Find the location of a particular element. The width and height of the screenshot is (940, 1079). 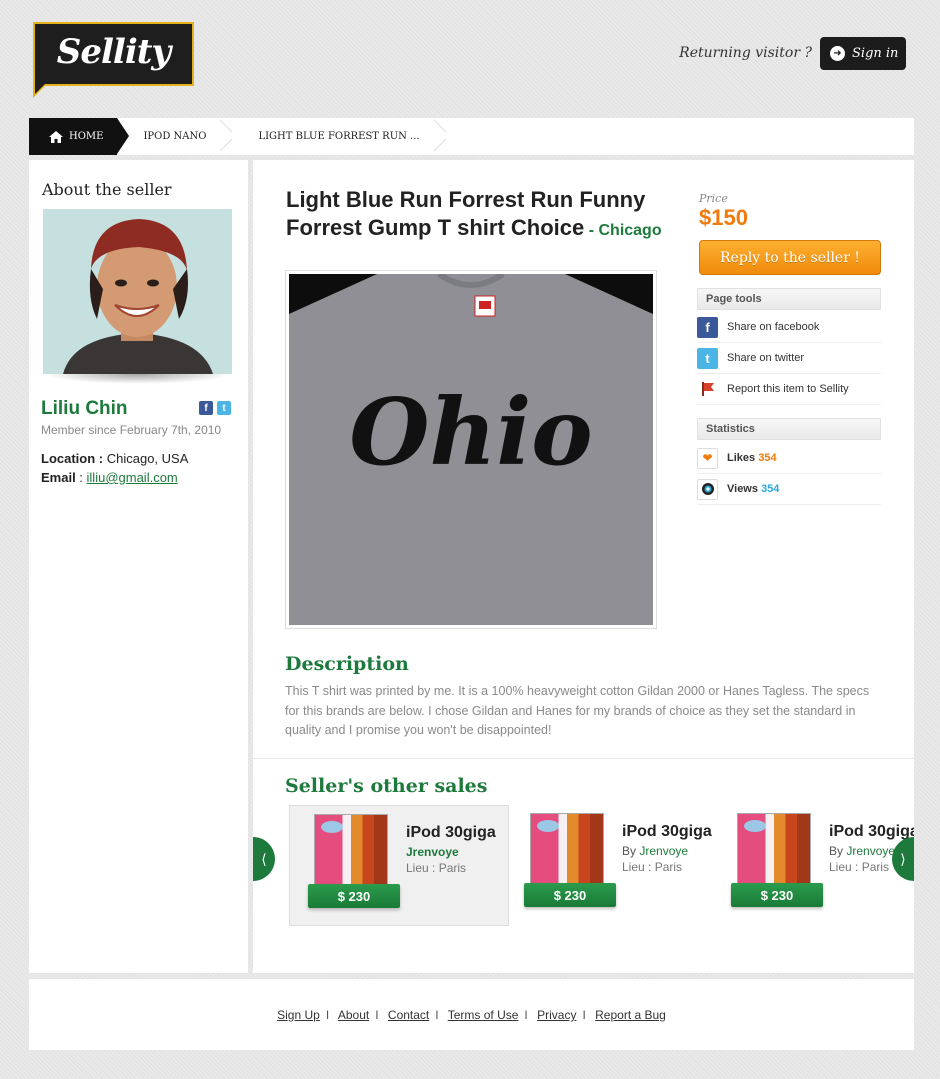

breadcrumb-home-label: HOME is located at coordinates (86, 136).